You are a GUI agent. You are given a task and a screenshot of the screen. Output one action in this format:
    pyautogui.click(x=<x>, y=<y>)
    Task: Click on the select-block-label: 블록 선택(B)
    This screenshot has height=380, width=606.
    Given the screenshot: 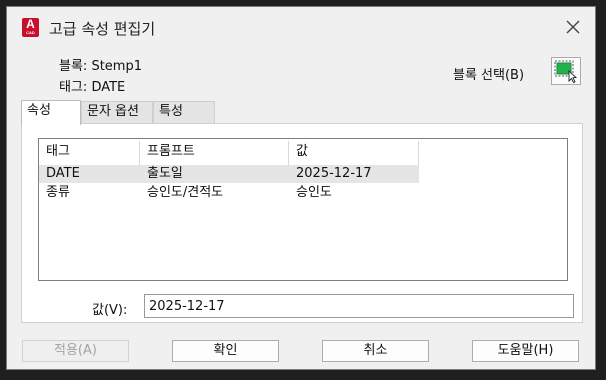 What is the action you would take?
    pyautogui.click(x=489, y=75)
    